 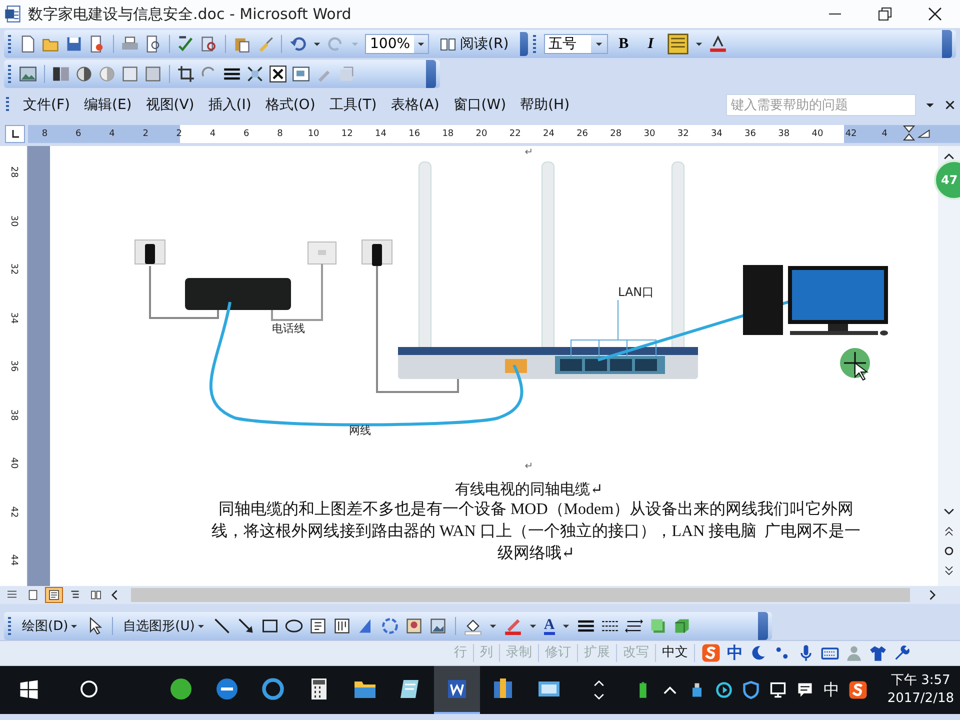 I want to click on archive-icon, so click(x=503, y=689).